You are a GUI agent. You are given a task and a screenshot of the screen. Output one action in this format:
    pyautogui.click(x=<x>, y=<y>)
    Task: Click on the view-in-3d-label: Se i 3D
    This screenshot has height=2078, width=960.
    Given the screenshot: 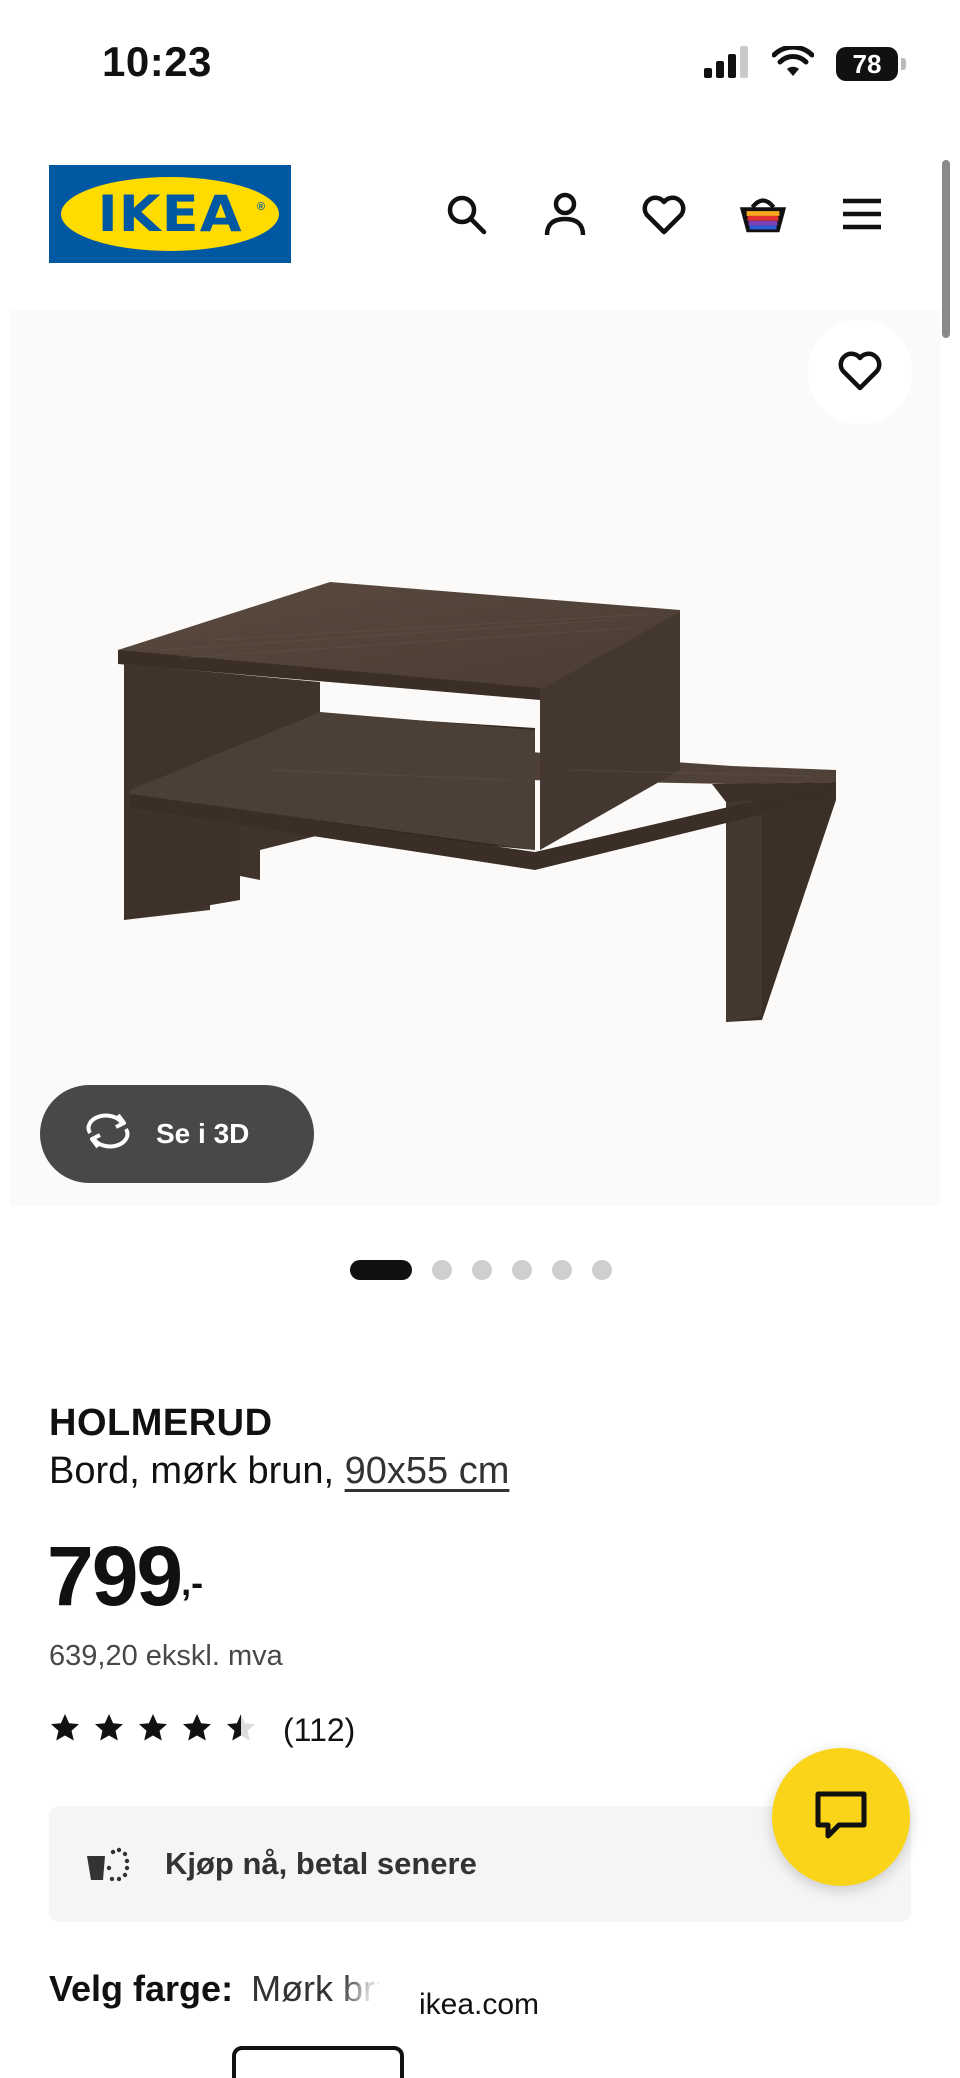 What is the action you would take?
    pyautogui.click(x=203, y=1133)
    